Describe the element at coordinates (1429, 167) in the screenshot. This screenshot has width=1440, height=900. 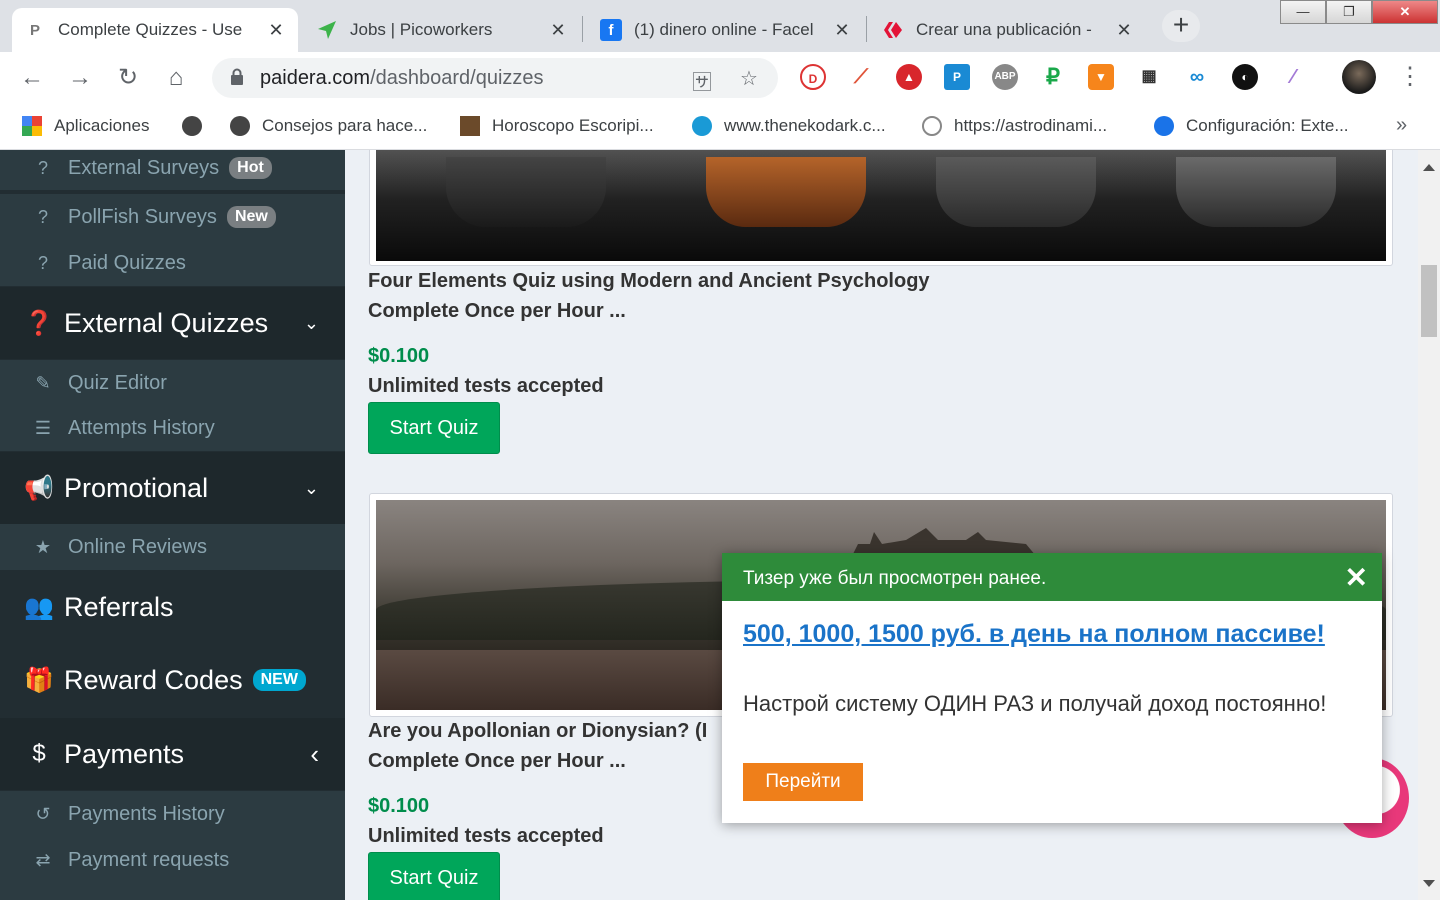
I see `scroll-up-icon` at that location.